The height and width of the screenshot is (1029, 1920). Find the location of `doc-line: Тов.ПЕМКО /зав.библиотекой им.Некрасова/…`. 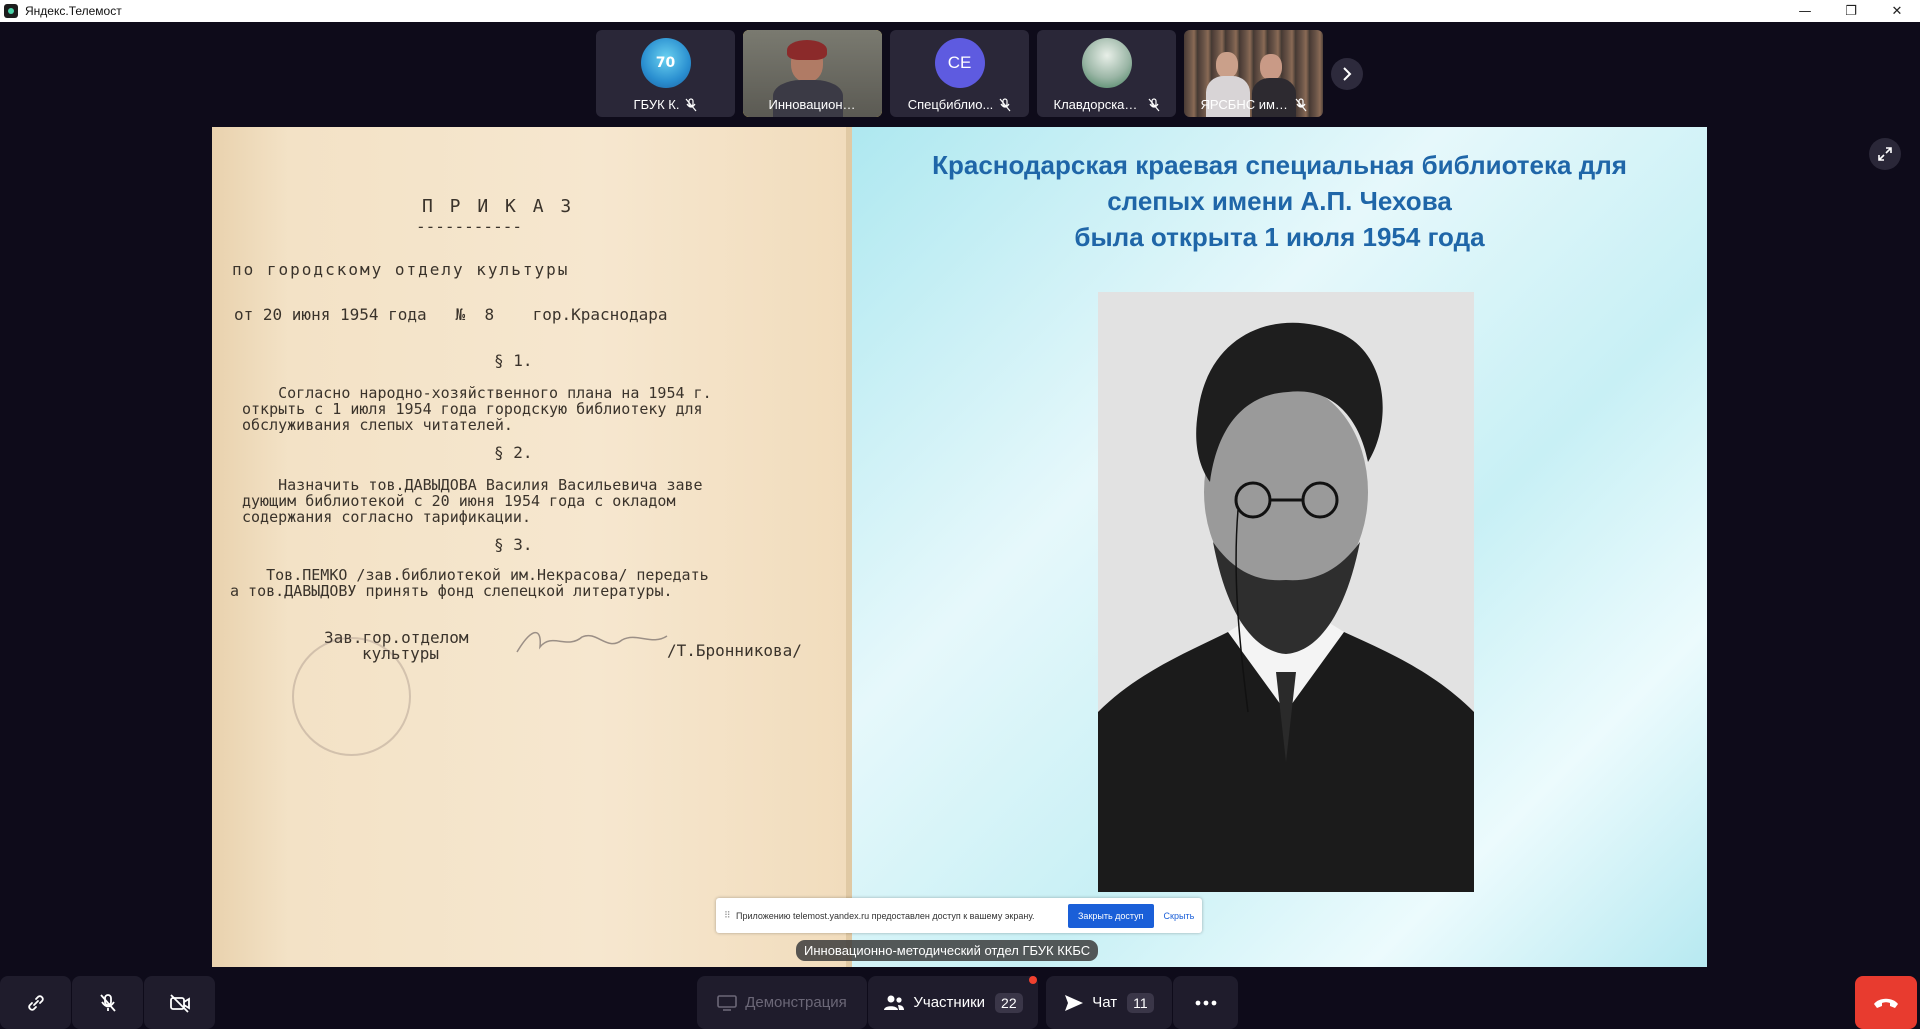

doc-line: Тов.ПЕМКО /зав.библиотекой им.Некрасова/… is located at coordinates (469, 575).